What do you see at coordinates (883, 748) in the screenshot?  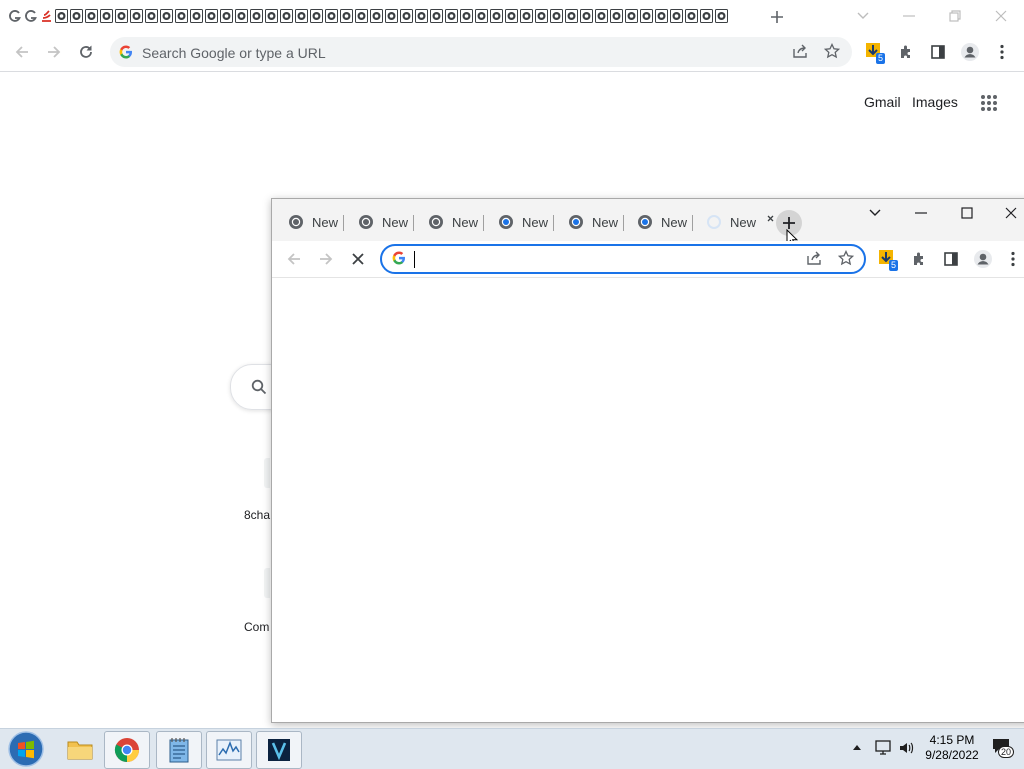 I see `network-tray-icon` at bounding box center [883, 748].